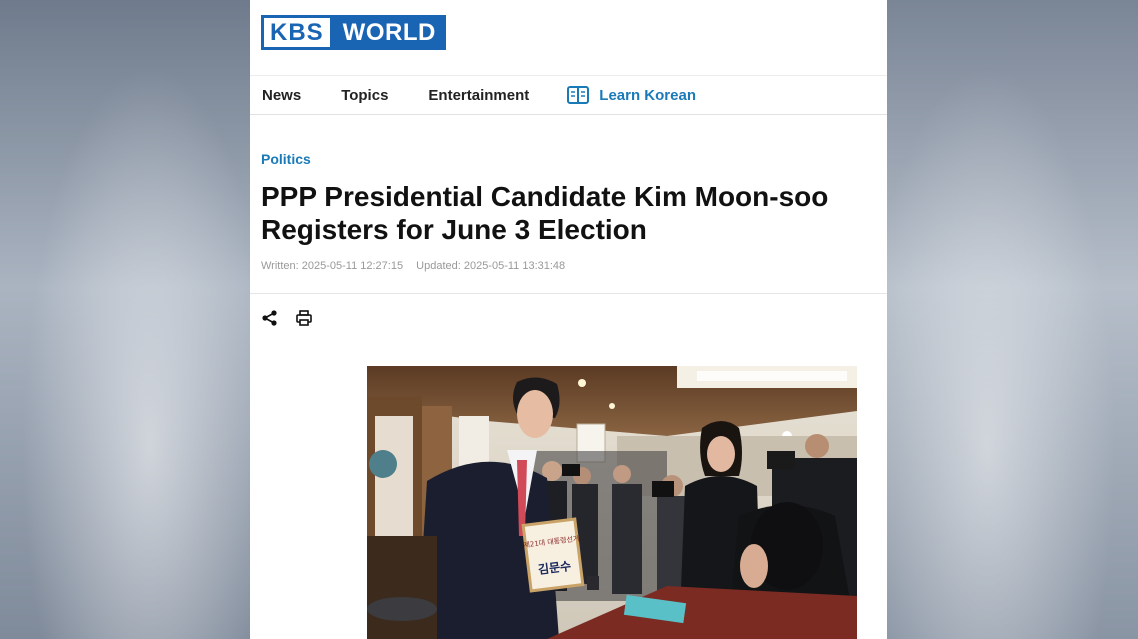 The image size is (1138, 639). Describe the element at coordinates (491, 266) in the screenshot. I see `updated-timestamp: Updated: 2025-05-11 13:31:48` at that location.